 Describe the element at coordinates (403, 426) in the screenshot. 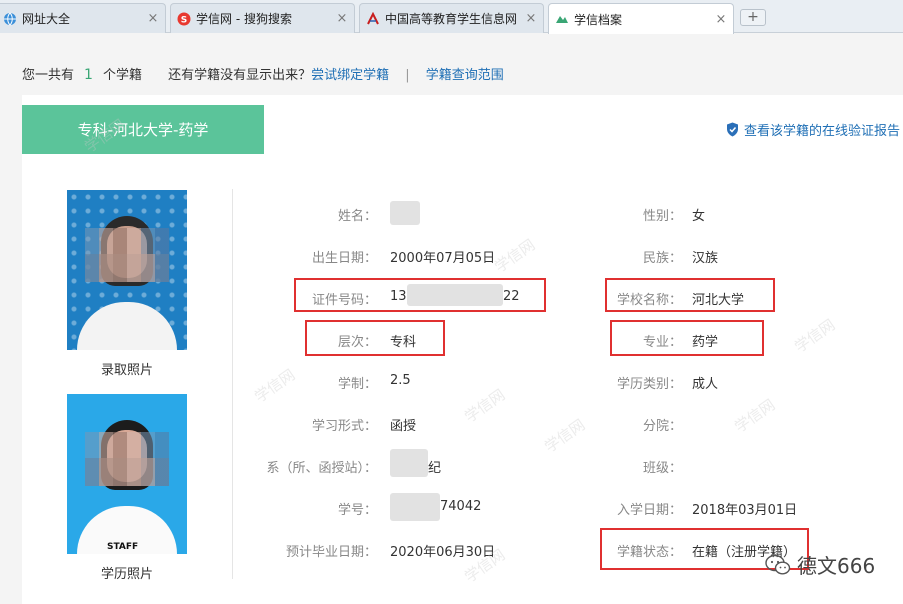

I see `study-mode-value: 函授` at that location.